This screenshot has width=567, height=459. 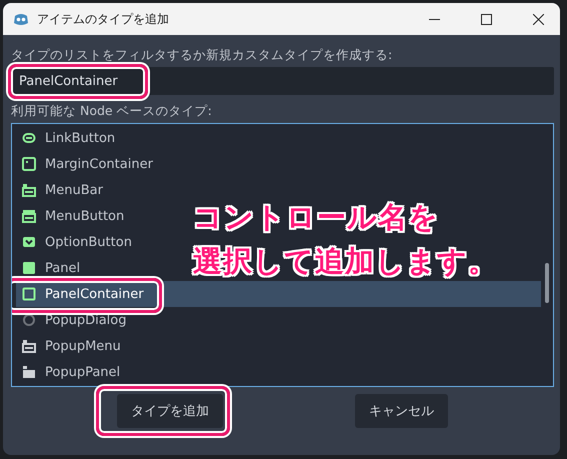 What do you see at coordinates (202, 55) in the screenshot?
I see `filter-label: タイプのリストをフィルタするか新規カスタムタイプを作成する:` at bounding box center [202, 55].